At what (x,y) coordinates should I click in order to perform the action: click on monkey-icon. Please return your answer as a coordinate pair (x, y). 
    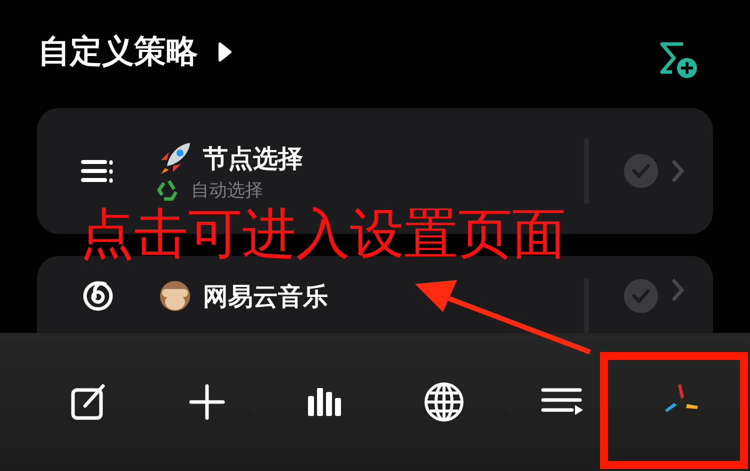
    Looking at the image, I should click on (175, 296).